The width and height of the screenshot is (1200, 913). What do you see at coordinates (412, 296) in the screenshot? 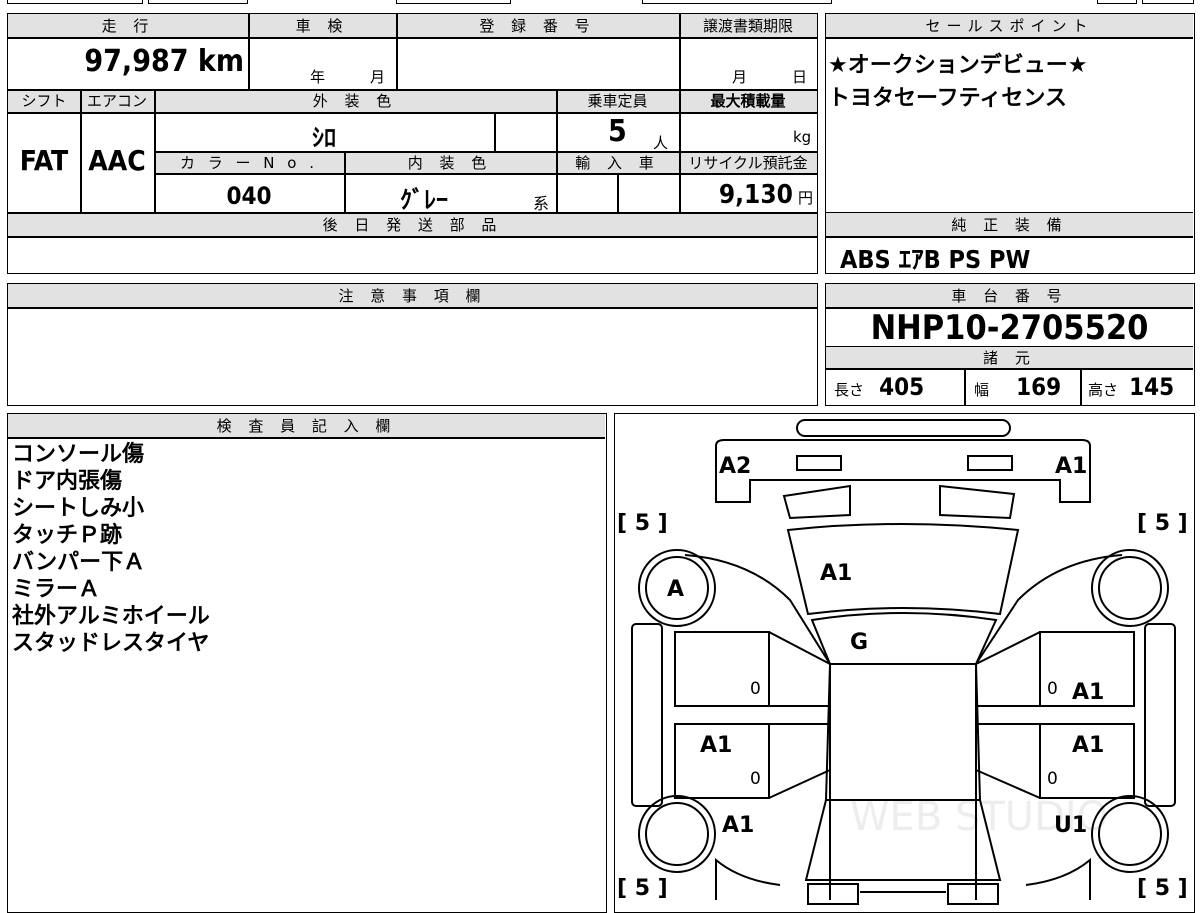
I see `notes-header: 注 意 事 項 欄` at bounding box center [412, 296].